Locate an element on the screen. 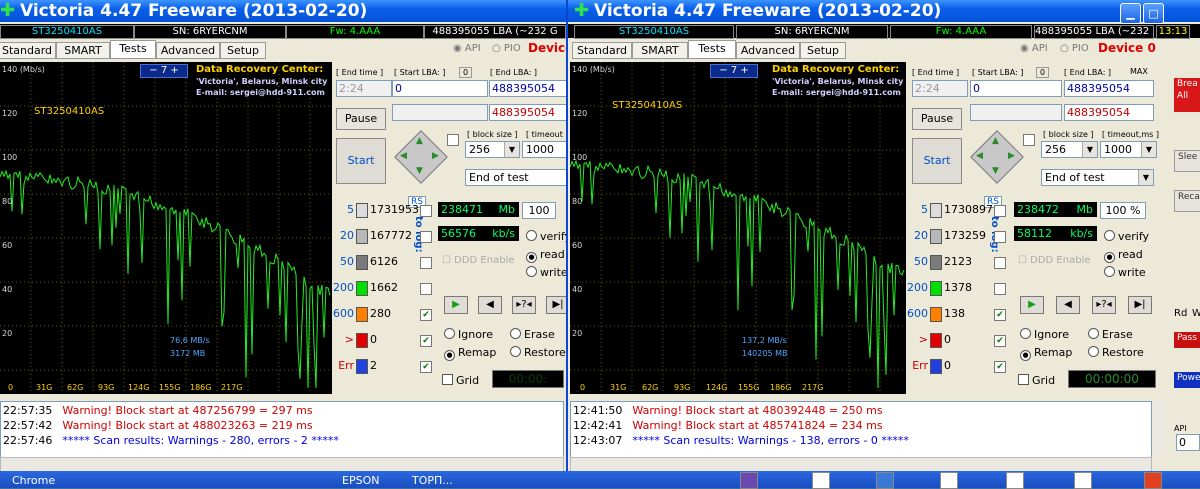 The width and height of the screenshot is (1200, 489). tray-pdf-icon is located at coordinates (1153, 480).